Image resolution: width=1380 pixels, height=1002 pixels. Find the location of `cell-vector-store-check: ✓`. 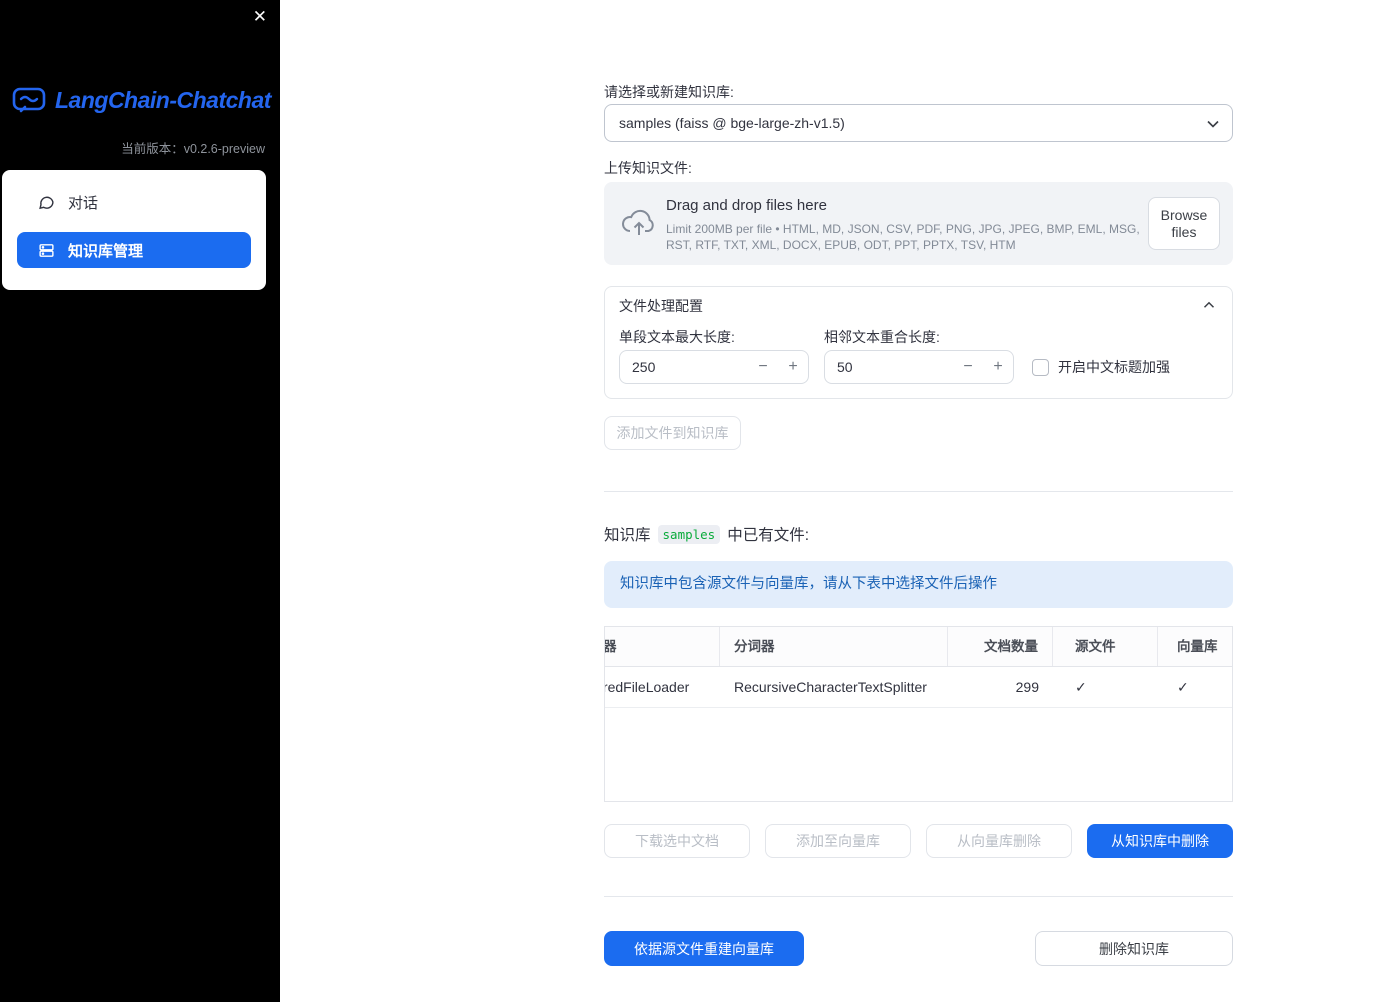

cell-vector-store-check: ✓ is located at coordinates (1183, 687).